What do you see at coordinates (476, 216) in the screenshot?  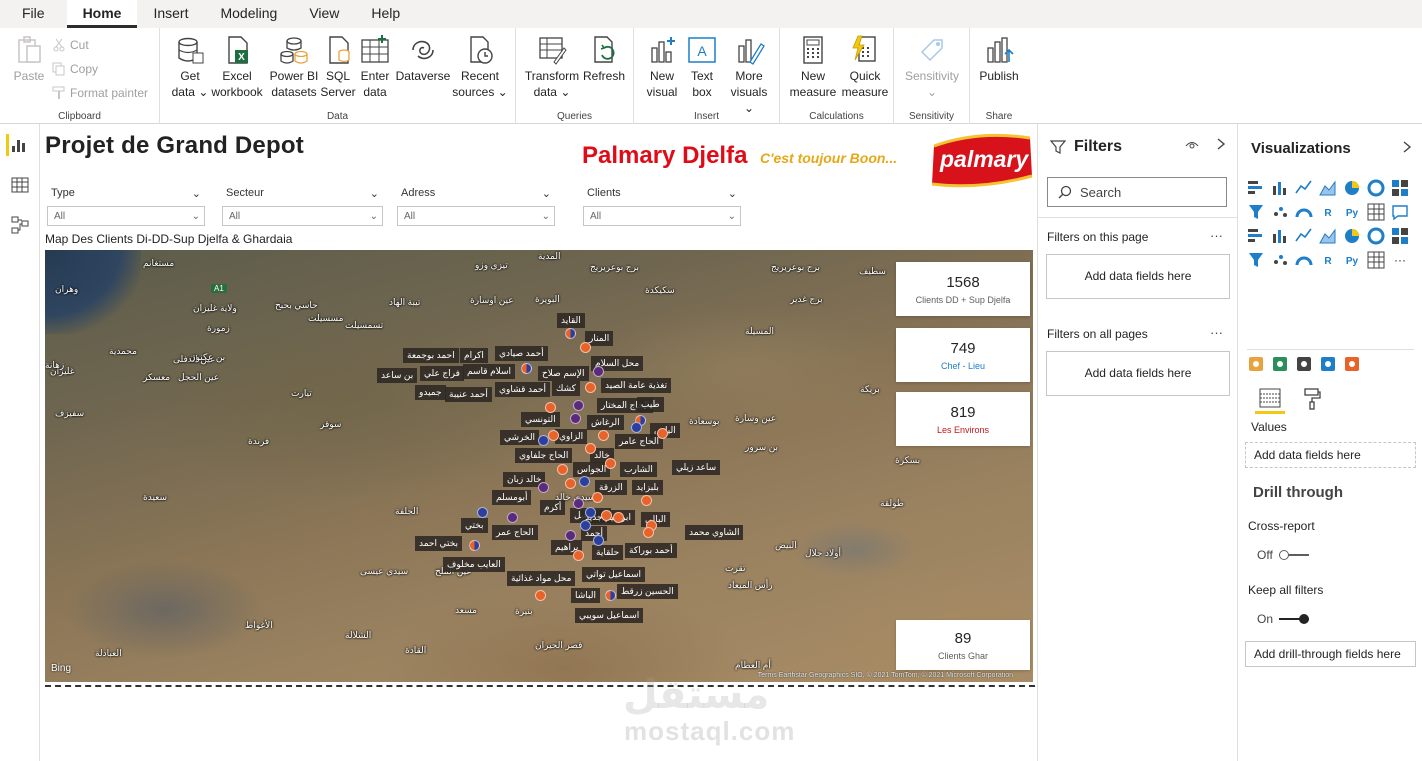 I see `slicer-adress-dropdown: All ⌄` at bounding box center [476, 216].